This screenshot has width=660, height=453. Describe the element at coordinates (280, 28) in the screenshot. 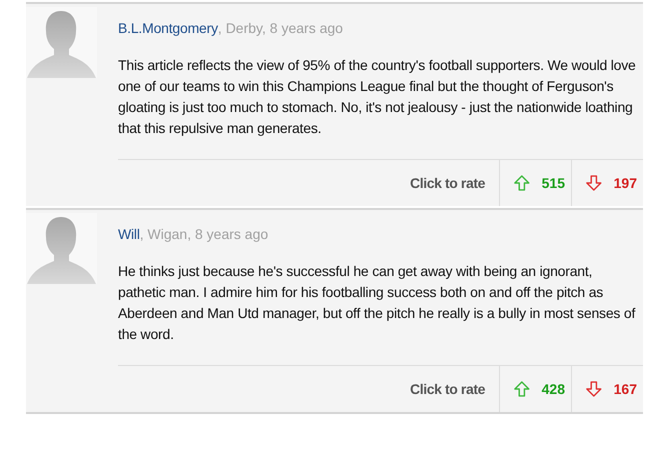

I see `comment-meta: , Derby, 8 years ago` at that location.